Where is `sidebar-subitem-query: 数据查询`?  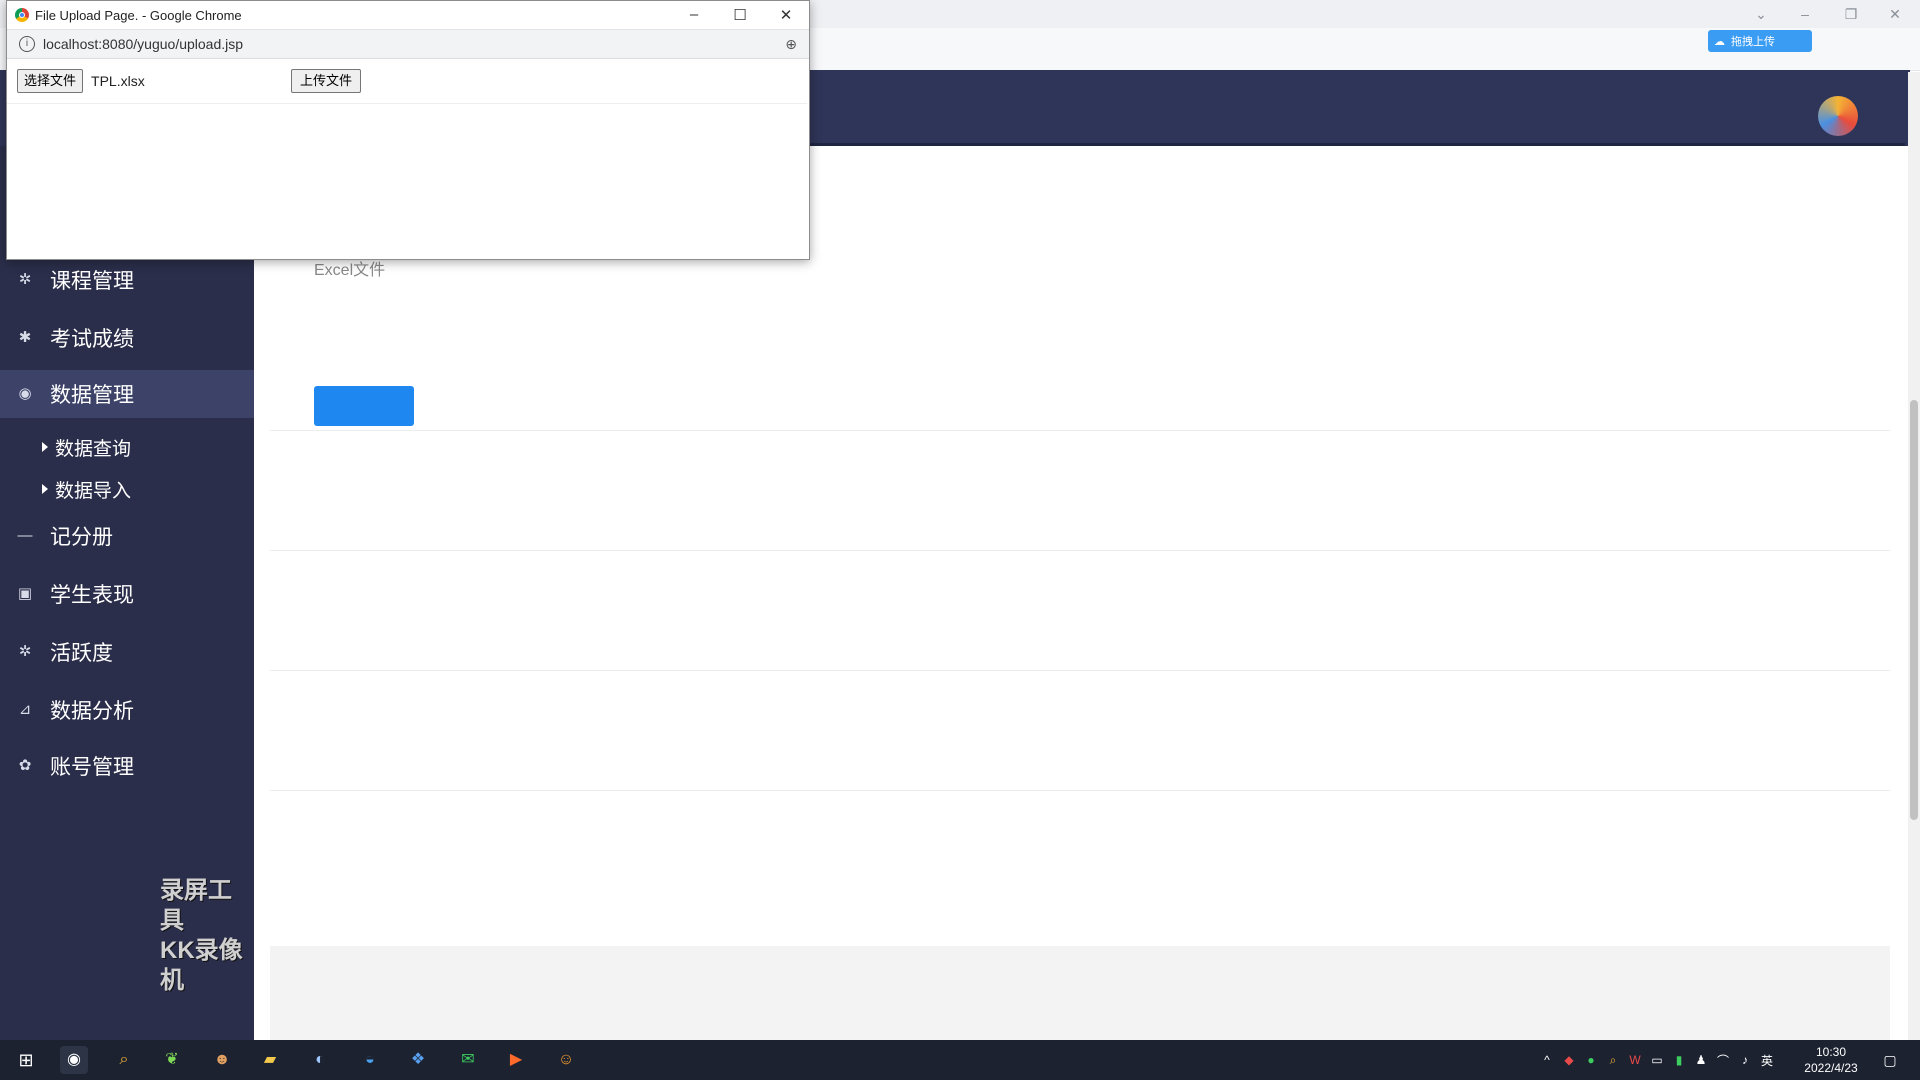 sidebar-subitem-query: 数据查询 is located at coordinates (86, 447).